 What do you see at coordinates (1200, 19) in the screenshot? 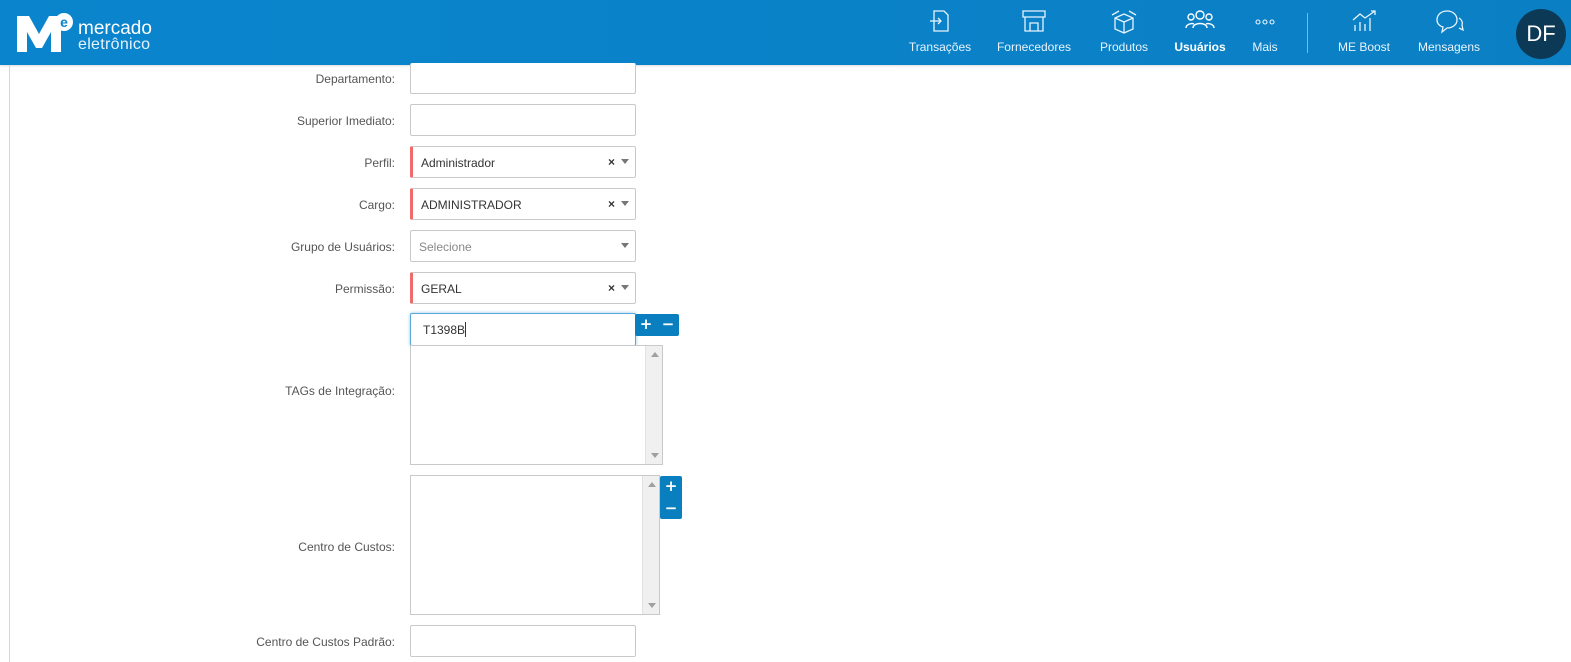
I see `users-icon` at bounding box center [1200, 19].